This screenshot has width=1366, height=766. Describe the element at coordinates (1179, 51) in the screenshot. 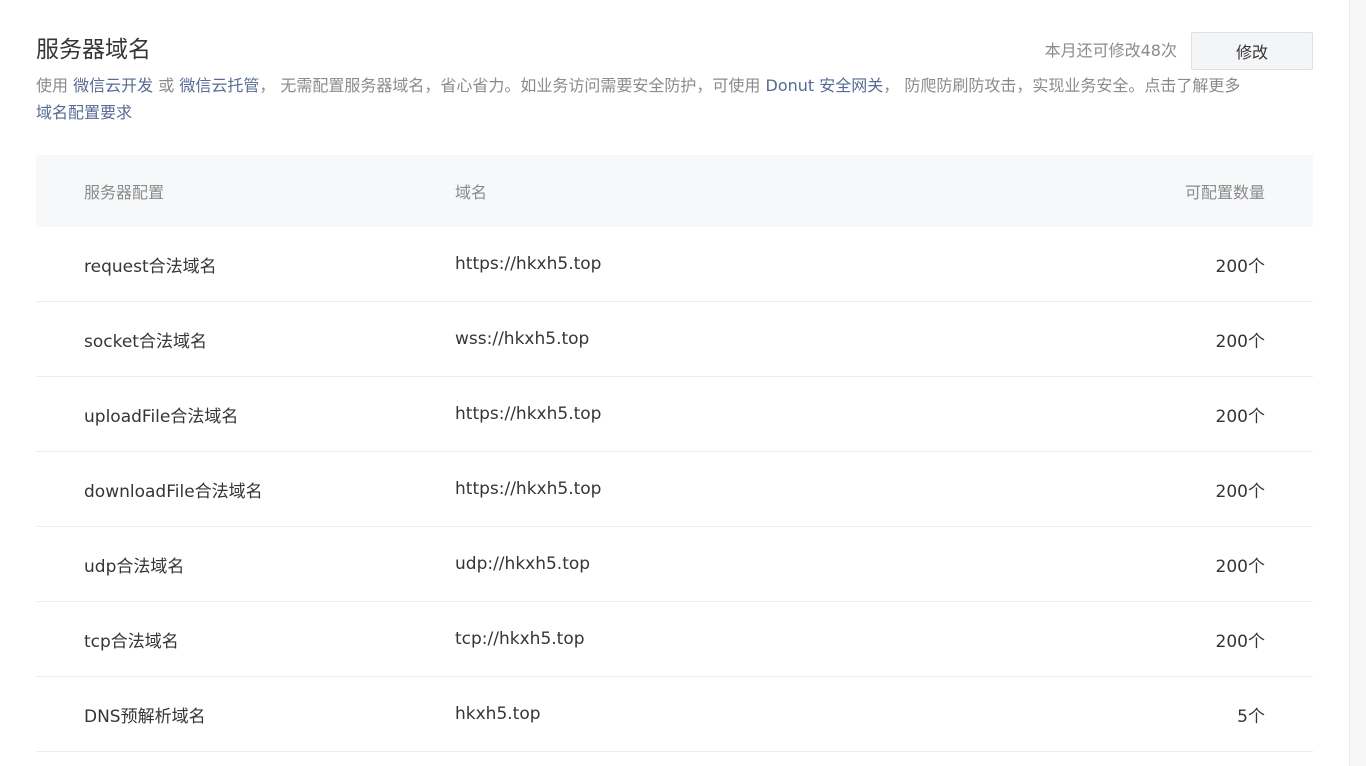

I see `quota-area: 本月还可修改48次 修改` at that location.